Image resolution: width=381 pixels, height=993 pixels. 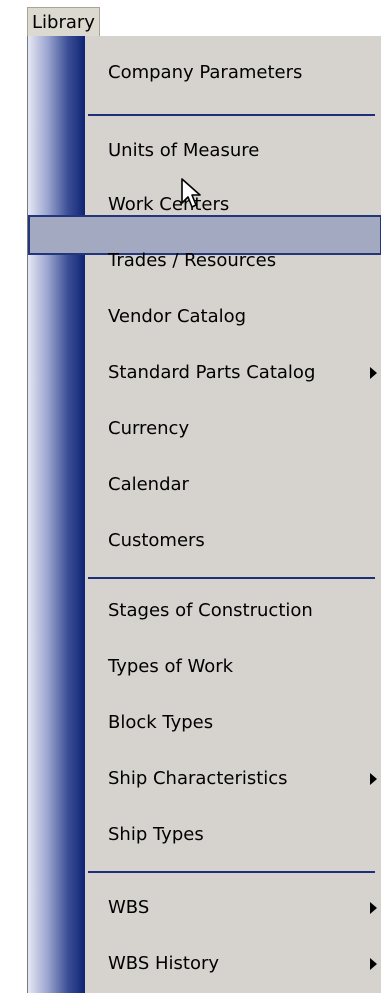 What do you see at coordinates (191, 193) in the screenshot?
I see `mouse-pointer-icon` at bounding box center [191, 193].